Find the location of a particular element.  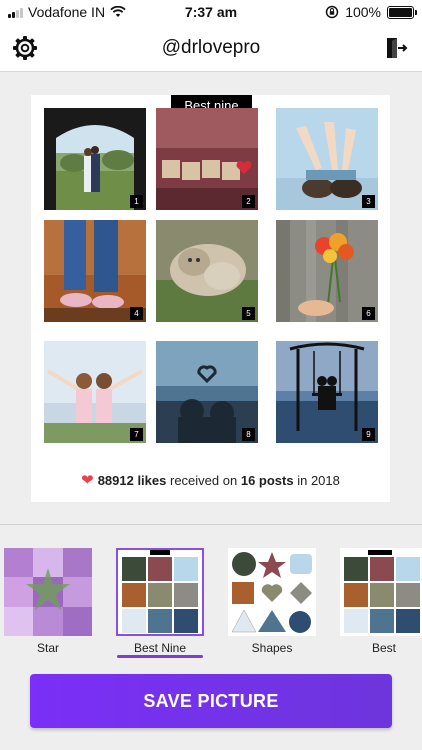

template-shapes-preview is located at coordinates (272, 592).